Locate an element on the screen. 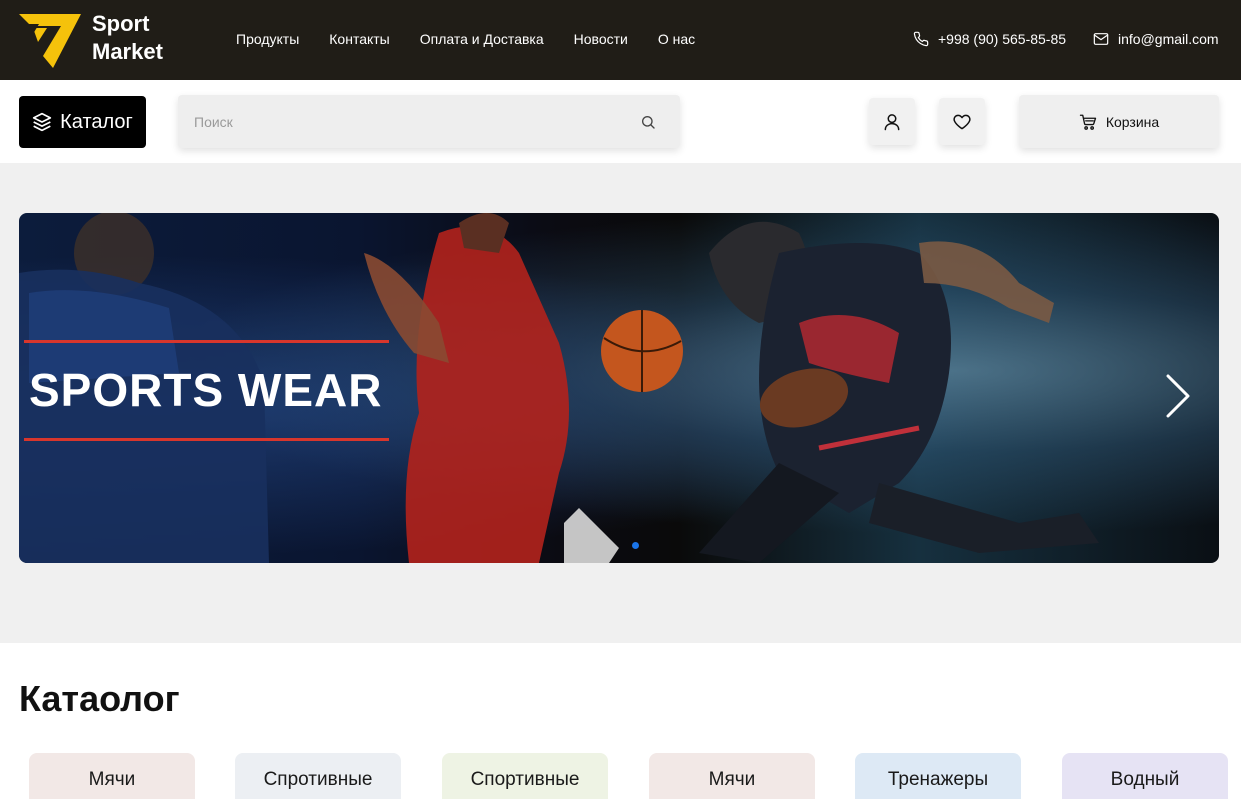 The height and width of the screenshot is (799, 1241). nav-link-products: Продукты is located at coordinates (267, 39).